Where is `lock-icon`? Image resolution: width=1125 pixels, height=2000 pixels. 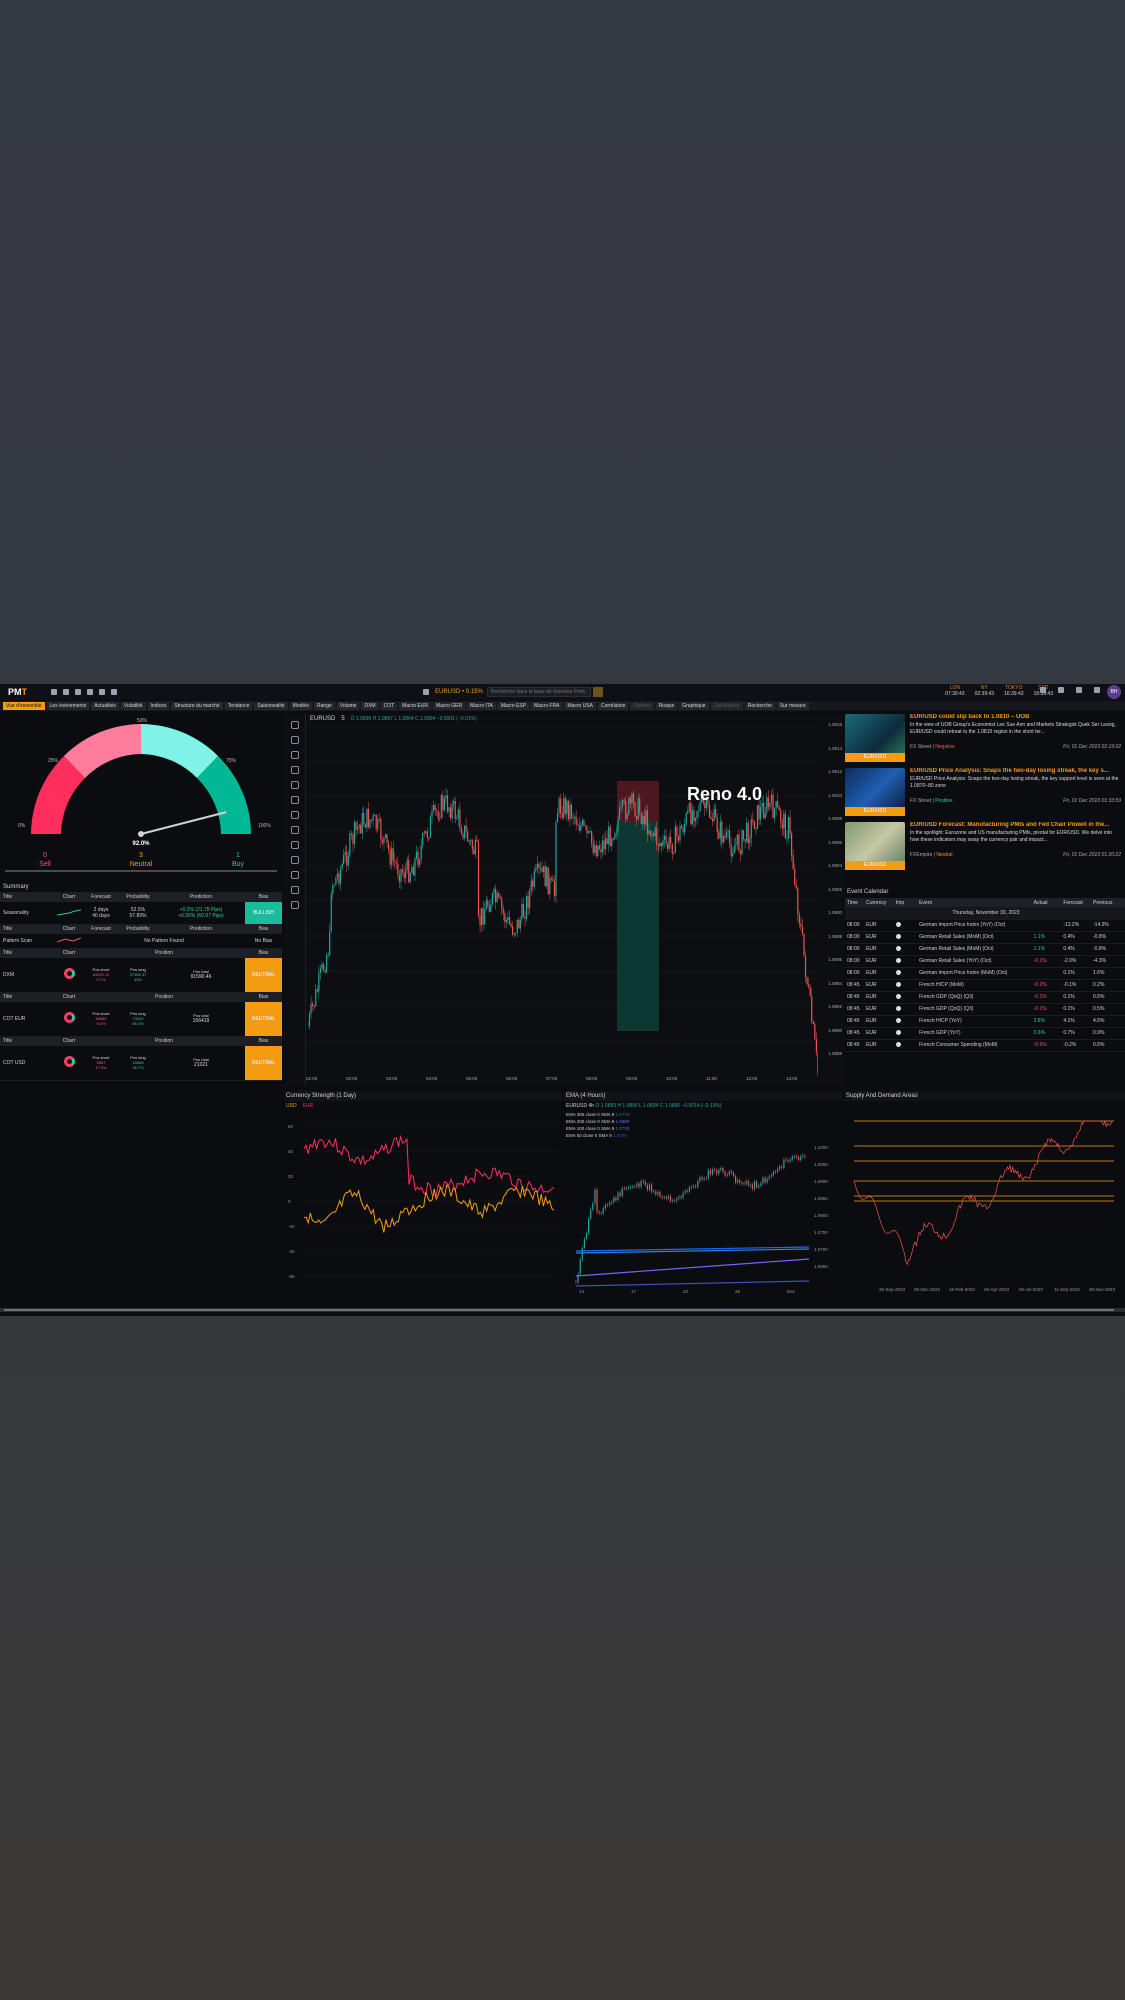
lock-icon is located at coordinates (295, 875).